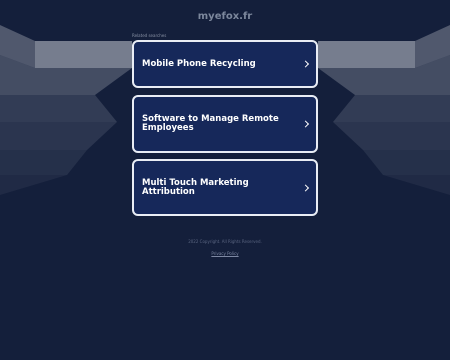  Describe the element at coordinates (199, 63) in the screenshot. I see `related-link-label: Mobile Phone Recycling` at that location.